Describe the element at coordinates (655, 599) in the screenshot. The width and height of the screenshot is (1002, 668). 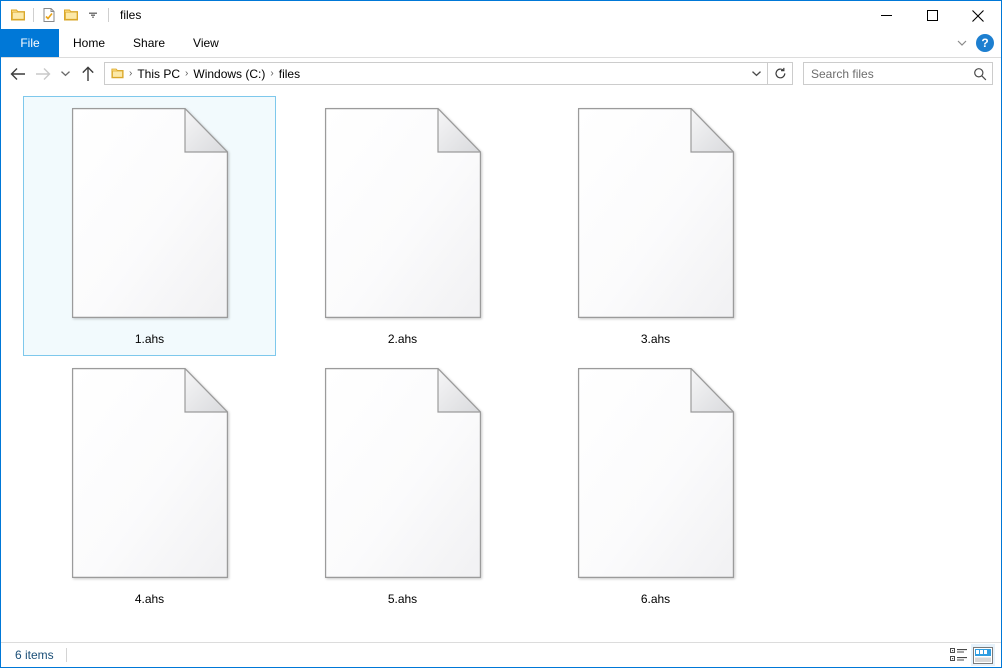
I see `file-name-6: 6.ahs` at that location.